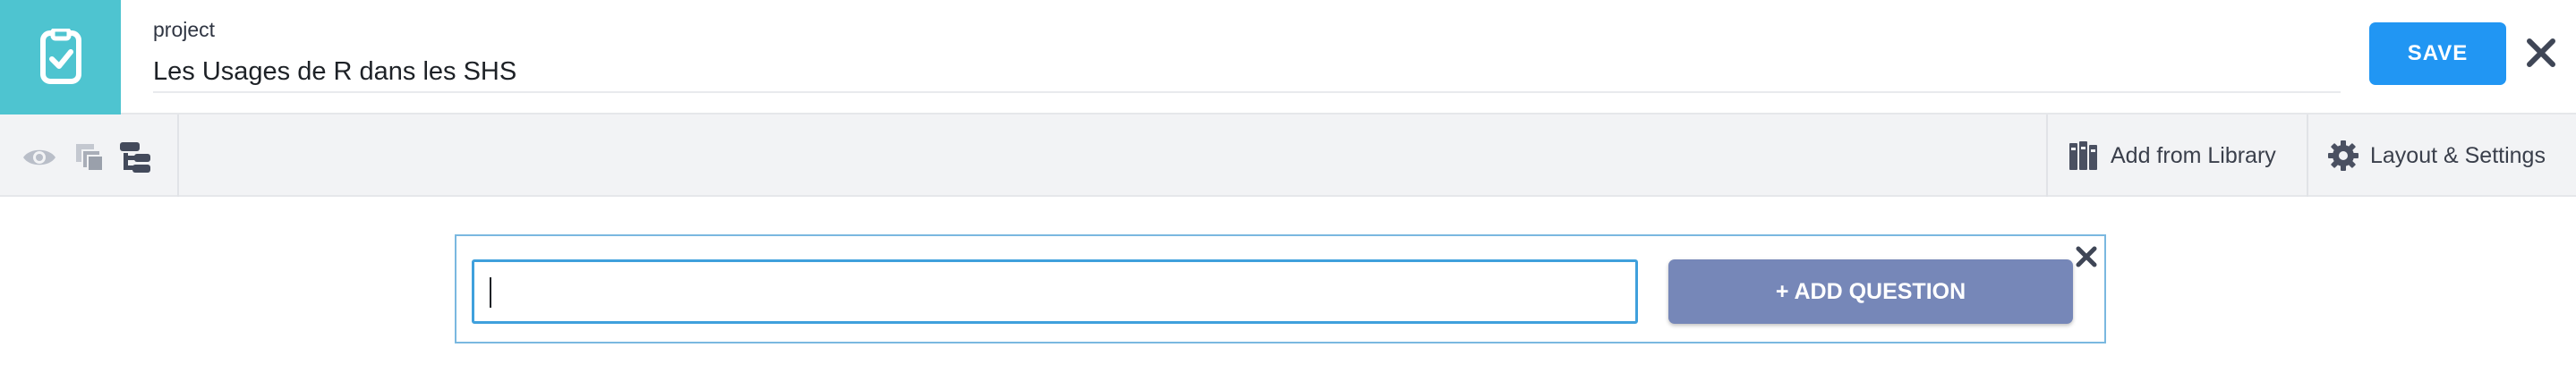 The width and height of the screenshot is (2576, 390). What do you see at coordinates (490, 292) in the screenshot?
I see `text-cursor` at bounding box center [490, 292].